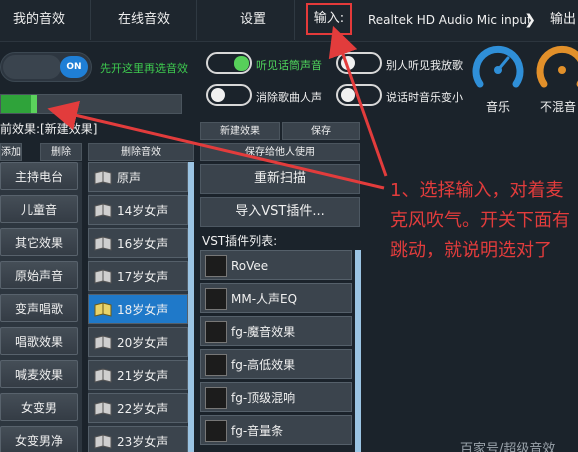  Describe the element at coordinates (141, 152) in the screenshot. I see `delete-effect-button: 删除音效` at that location.